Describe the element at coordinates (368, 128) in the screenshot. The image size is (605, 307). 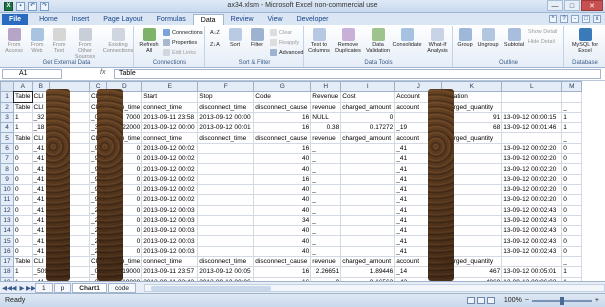
I see `cell: 0.17272` at that location.